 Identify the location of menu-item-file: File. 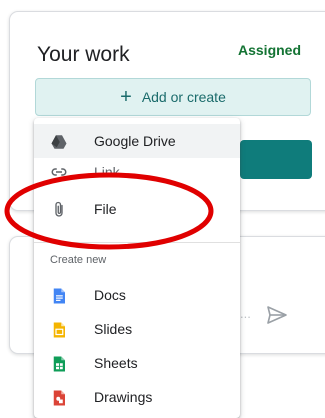
(137, 209).